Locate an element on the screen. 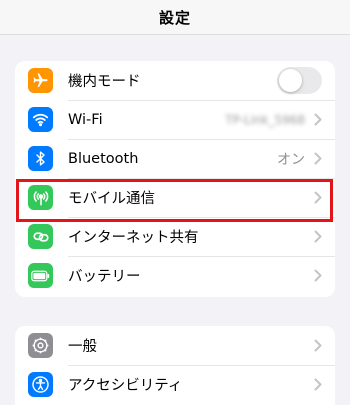  airplane-mode-toggle is located at coordinates (299, 80).